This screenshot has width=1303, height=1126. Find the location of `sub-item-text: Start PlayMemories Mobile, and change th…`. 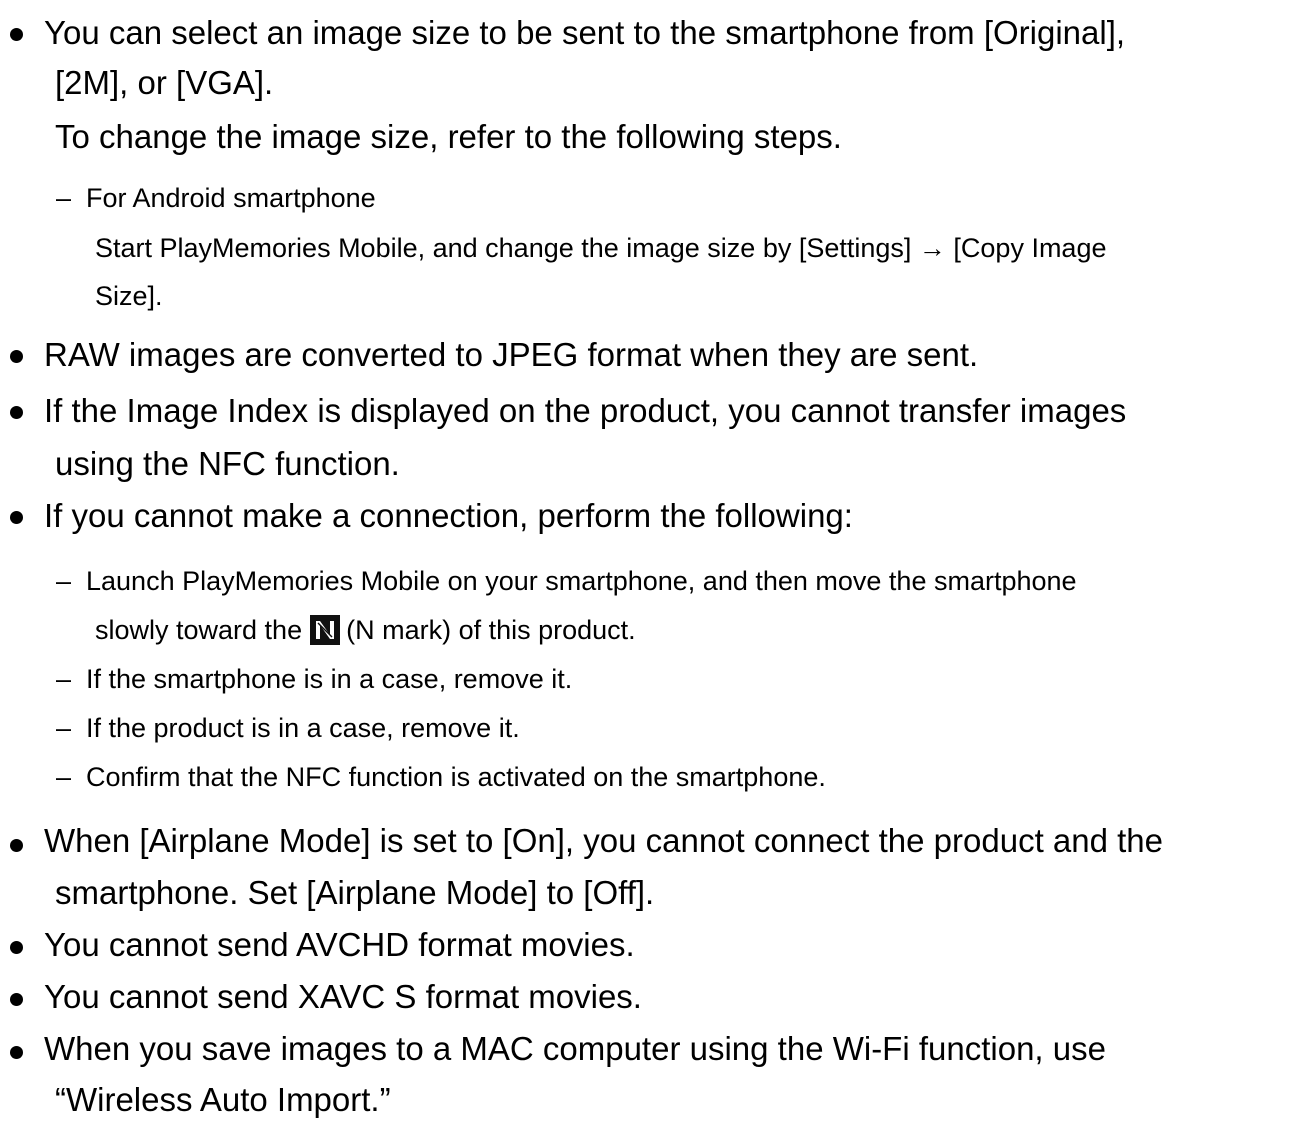

sub-item-text: Start PlayMemories Mobile, and change th… is located at coordinates (601, 248).